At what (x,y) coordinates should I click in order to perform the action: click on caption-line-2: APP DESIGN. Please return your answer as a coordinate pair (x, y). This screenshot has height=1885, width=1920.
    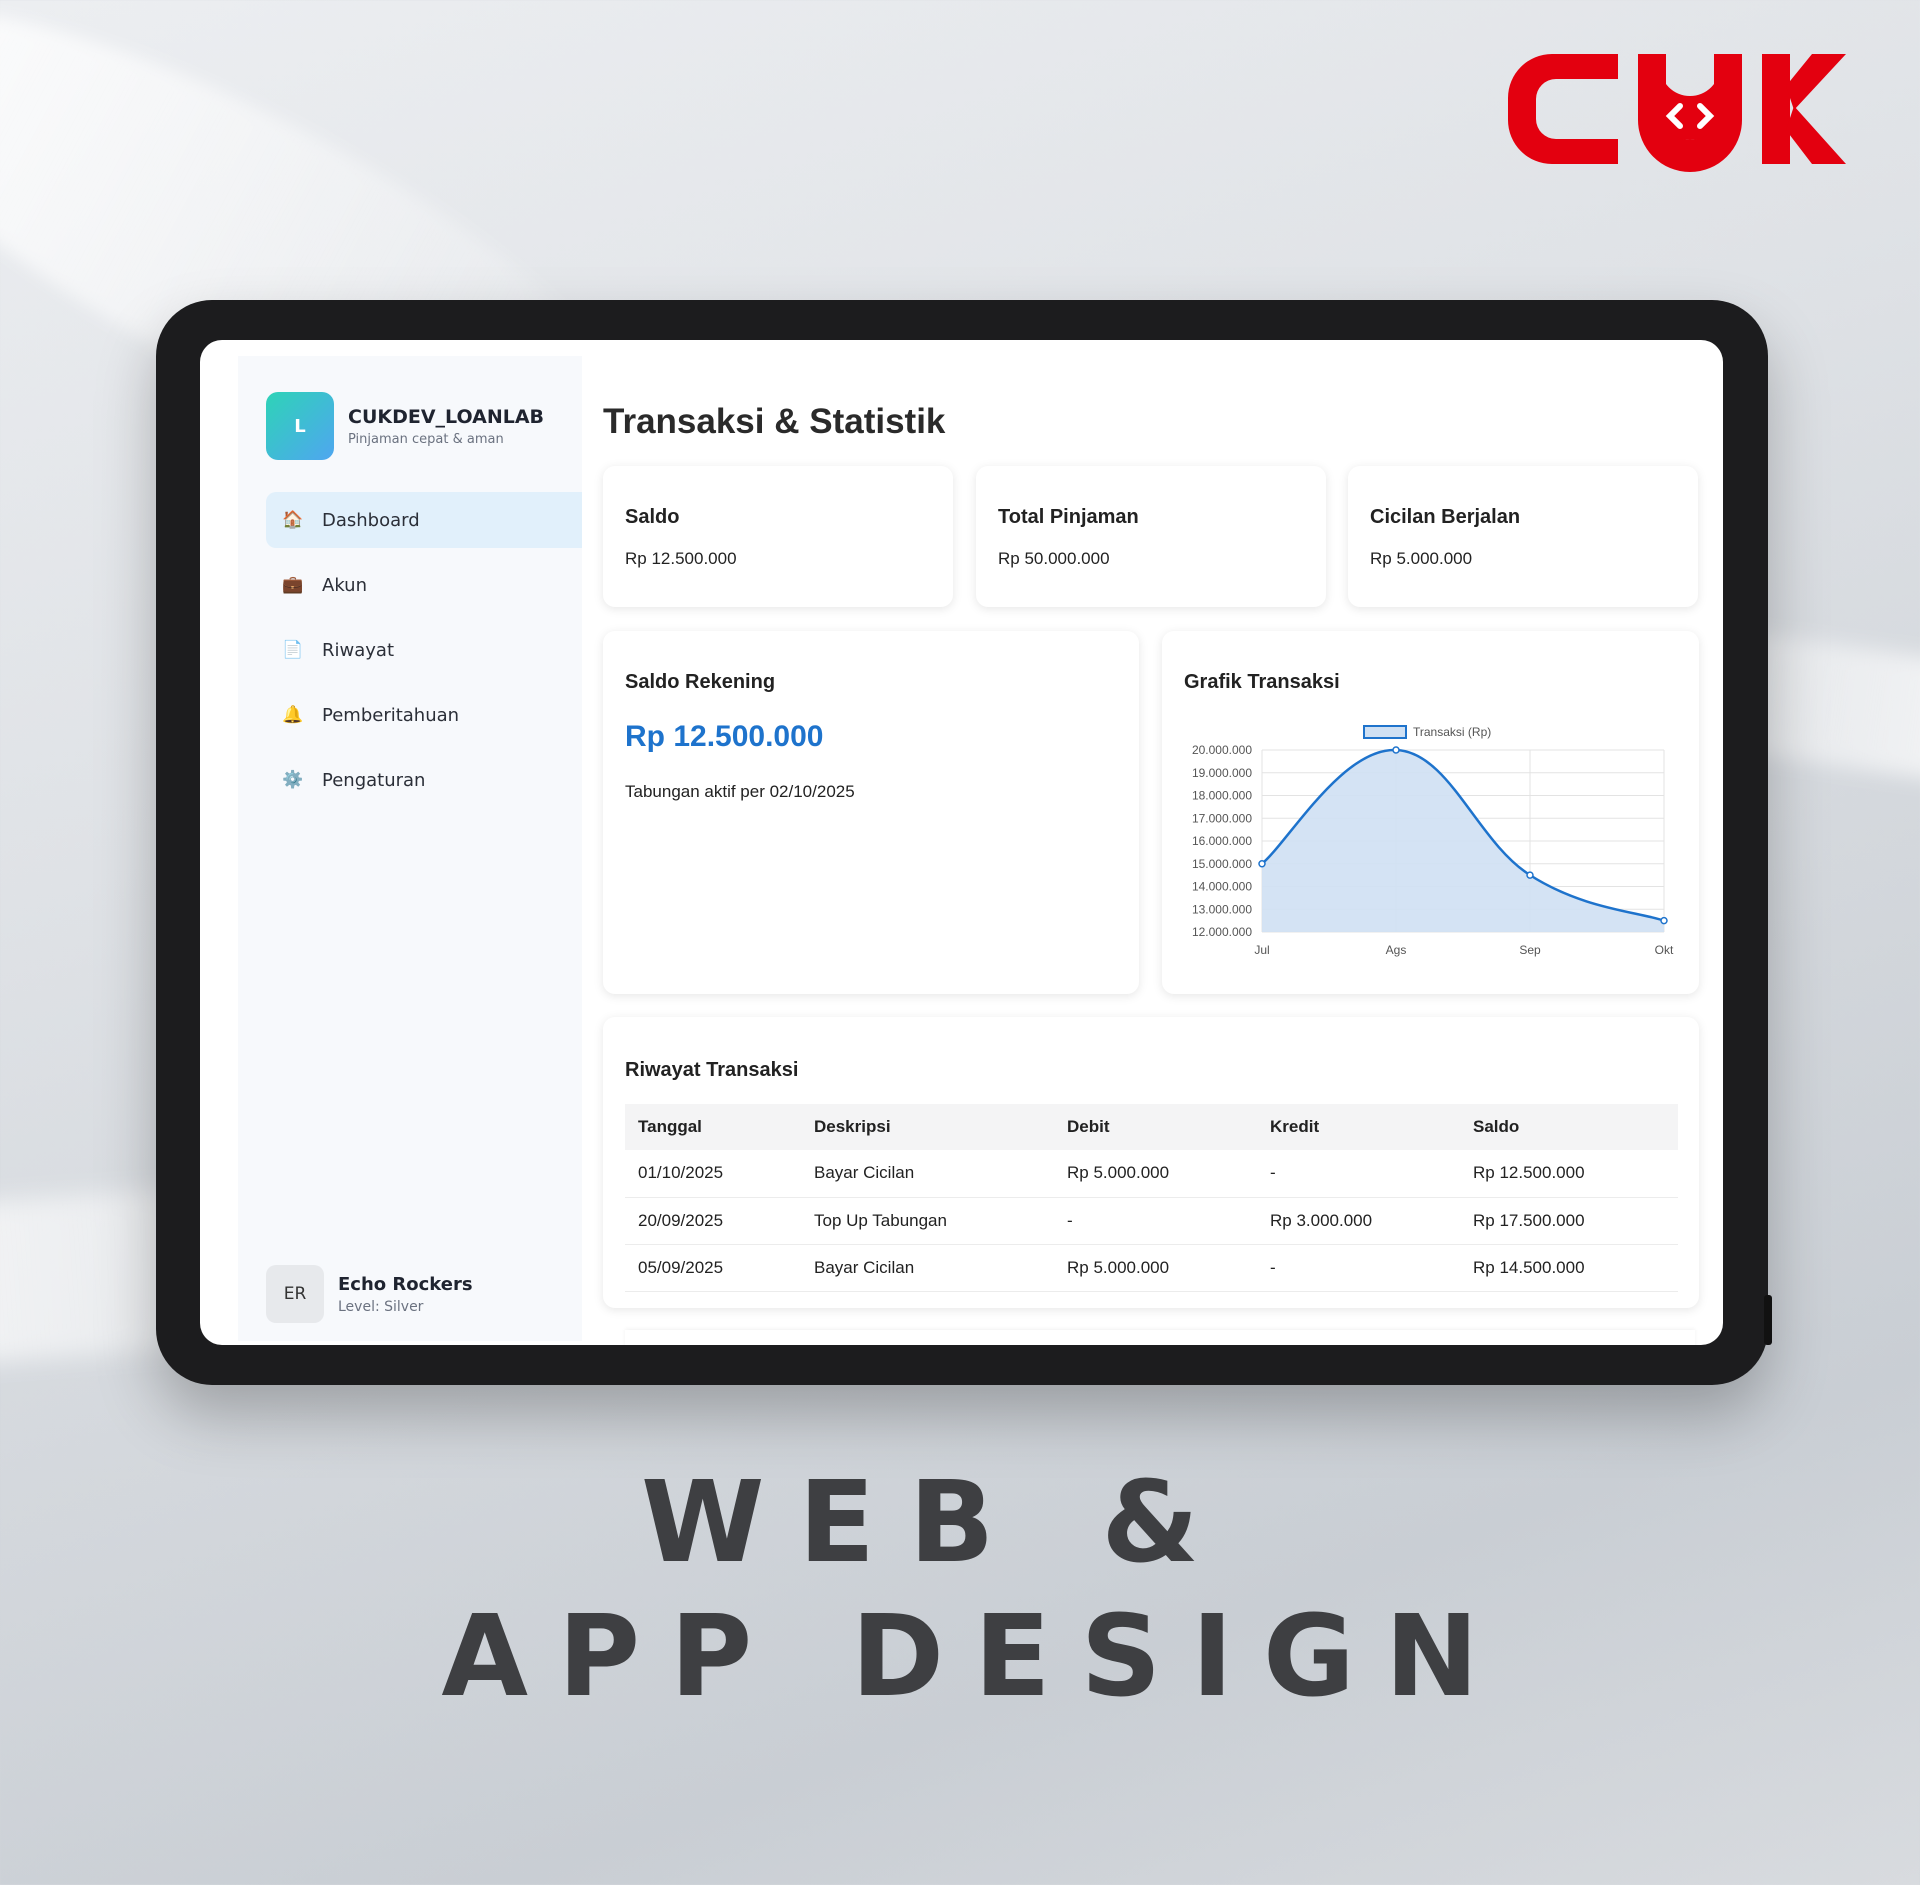
    Looking at the image, I should click on (975, 1657).